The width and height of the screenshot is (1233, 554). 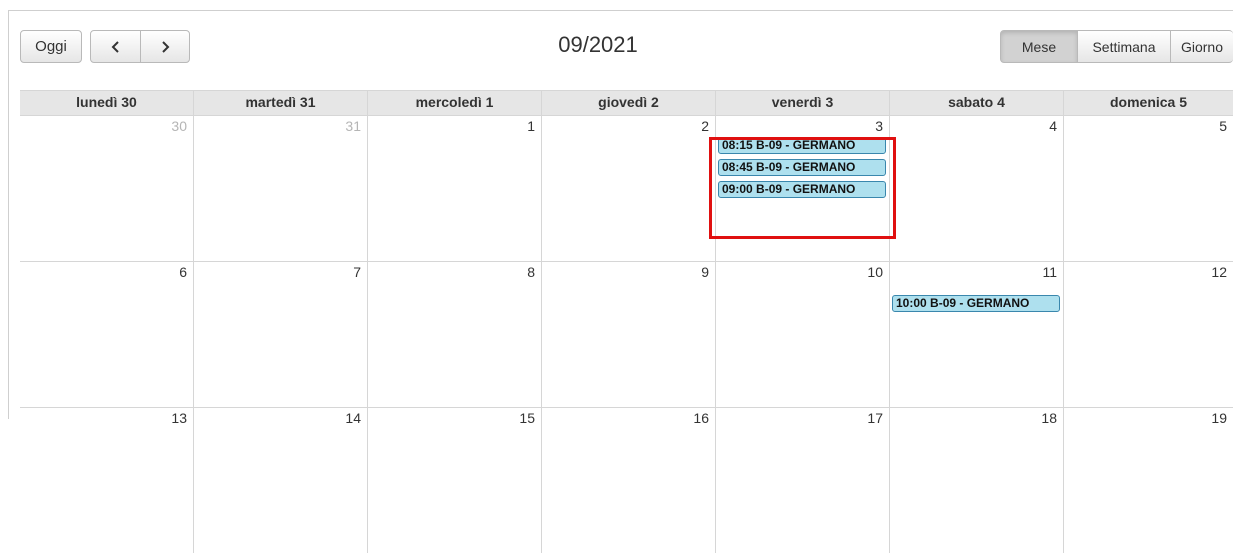 I want to click on day-number: 12, so click(x=1219, y=272).